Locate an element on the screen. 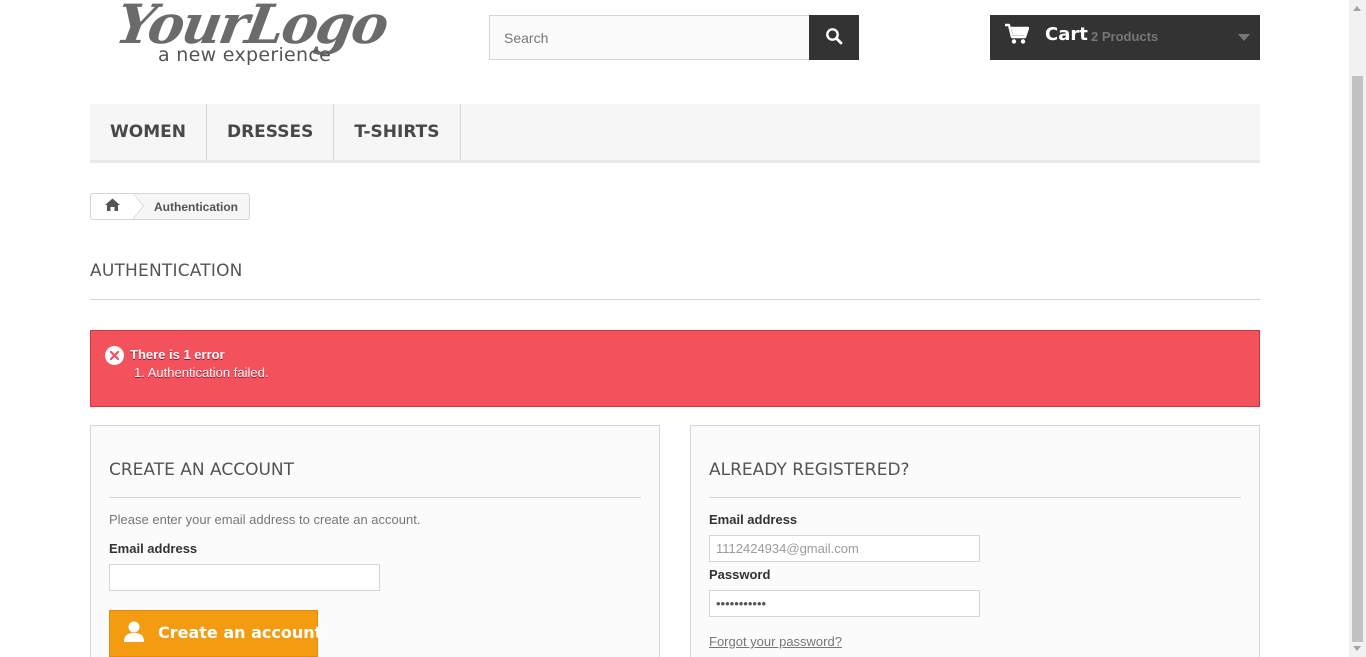 This screenshot has height=657, width=1366. error-title: There is 1 error is located at coordinates (177, 354).